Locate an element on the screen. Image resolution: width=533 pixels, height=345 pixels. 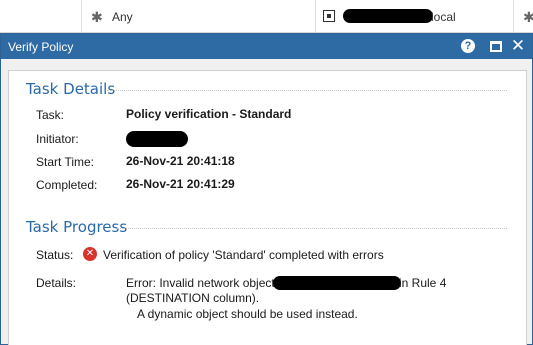
task-progress-heading: Task Progress is located at coordinates (77, 227).